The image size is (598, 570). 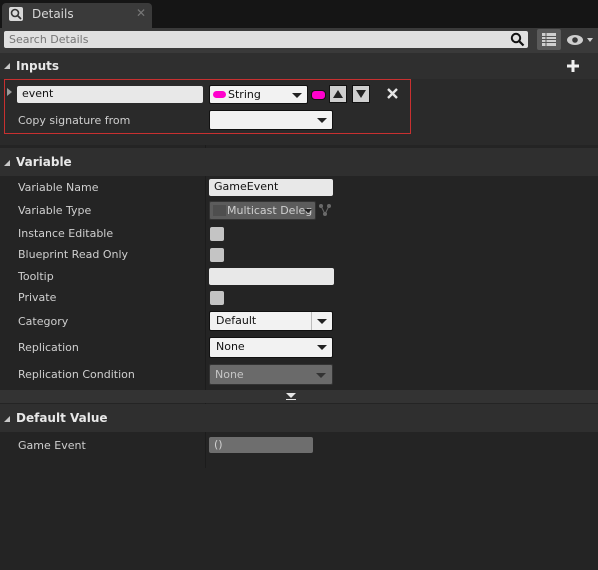 I want to click on inputs-category, so click(x=299, y=66).